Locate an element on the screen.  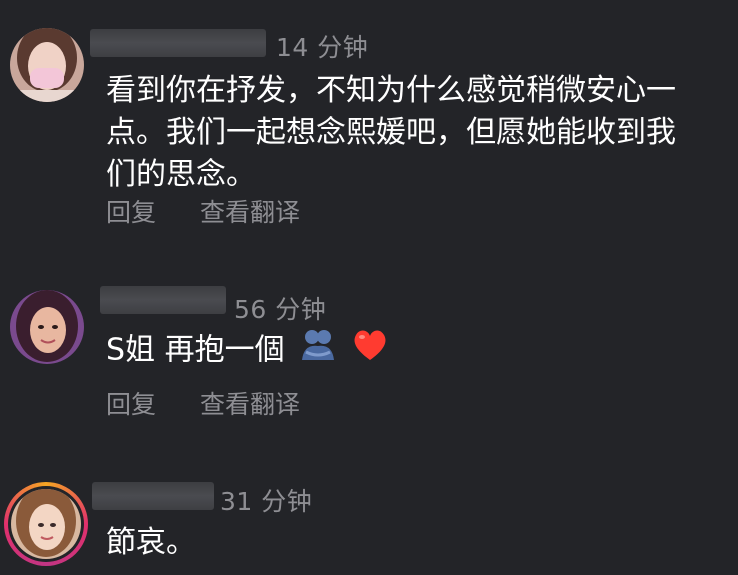
comment-text-line: 節哀。 is located at coordinates (151, 542).